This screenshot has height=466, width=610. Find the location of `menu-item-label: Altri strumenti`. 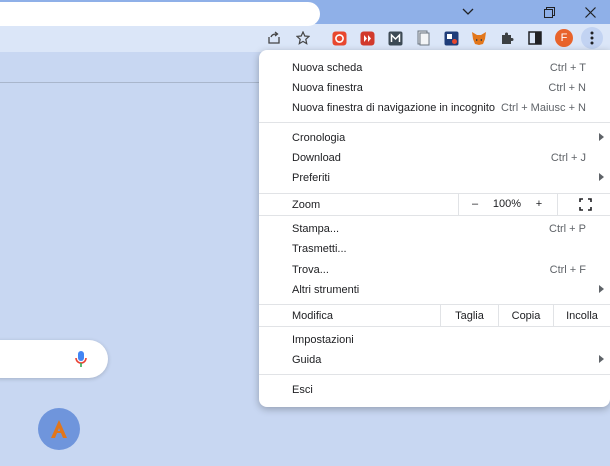

menu-item-label: Altri strumenti is located at coordinates (326, 290).